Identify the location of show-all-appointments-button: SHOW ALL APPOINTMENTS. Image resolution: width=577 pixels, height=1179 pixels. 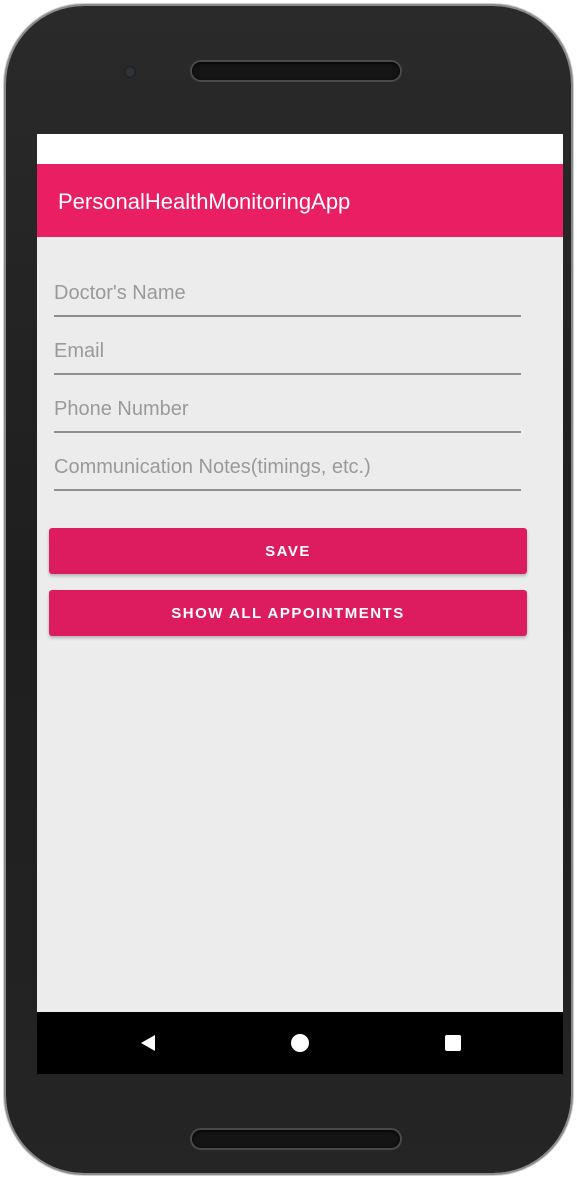
(288, 613).